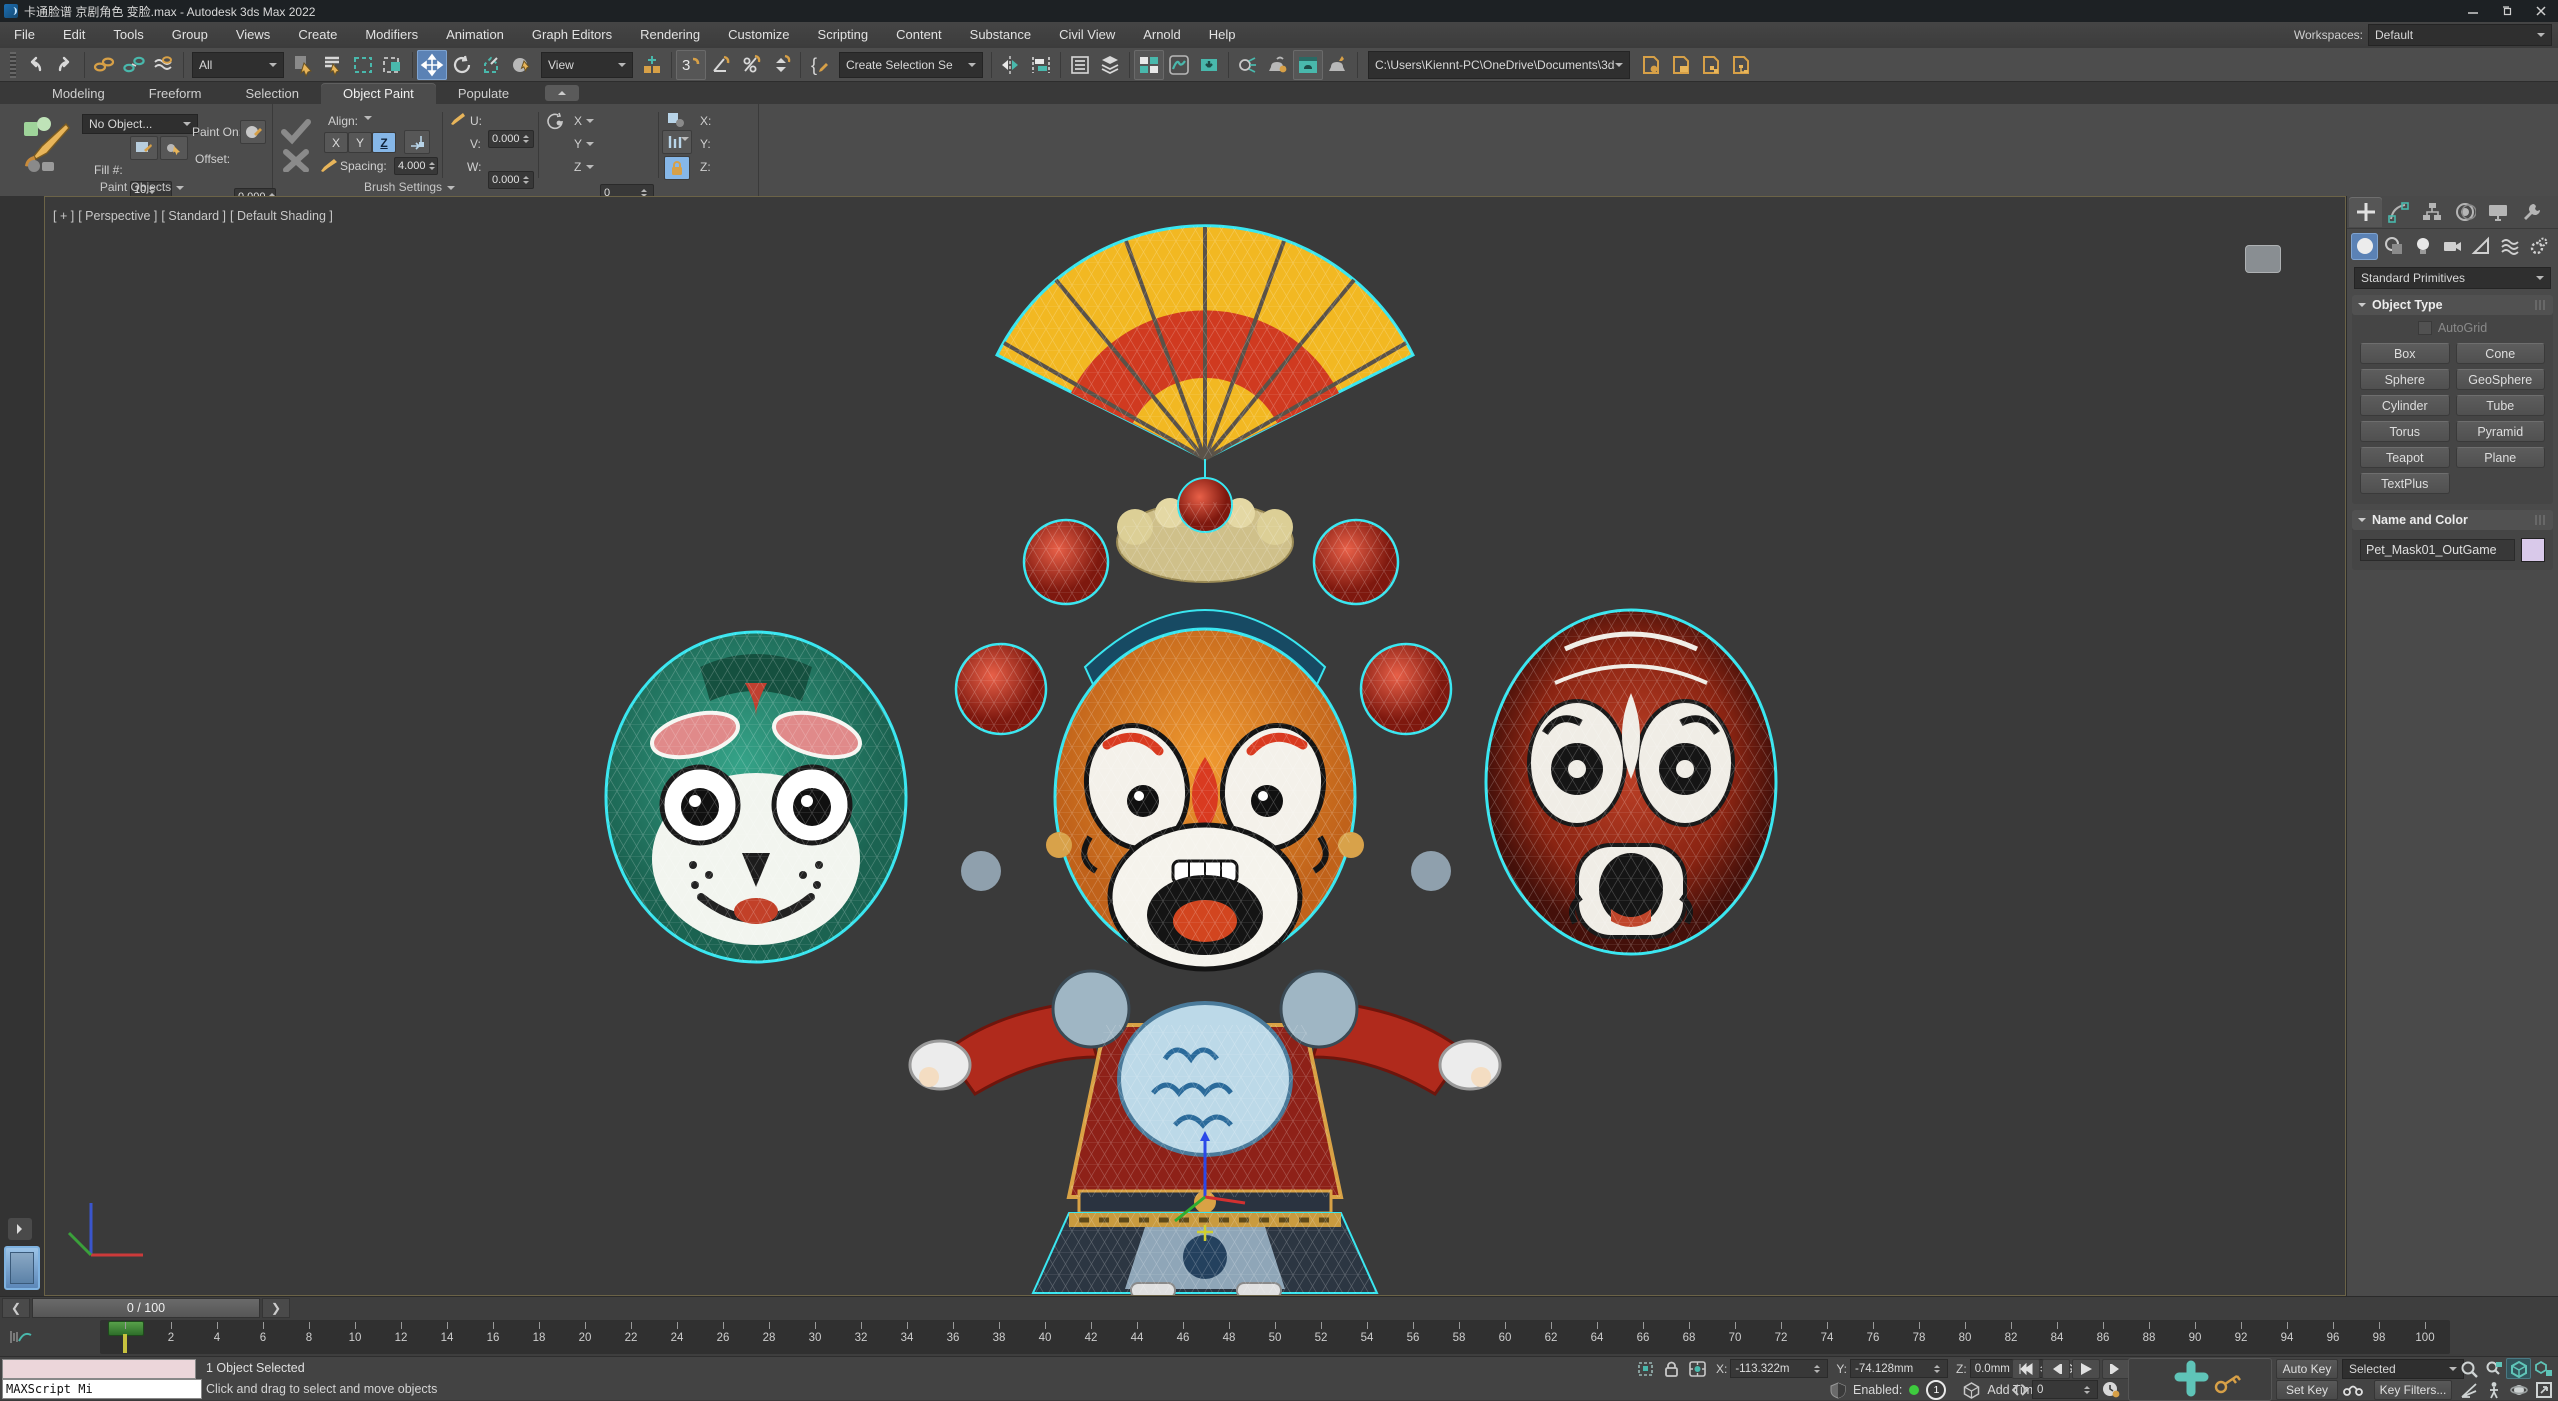 This screenshot has height=1401, width=2558. What do you see at coordinates (276, 1307) in the screenshot?
I see `next-frame-arrow-button: ❯` at bounding box center [276, 1307].